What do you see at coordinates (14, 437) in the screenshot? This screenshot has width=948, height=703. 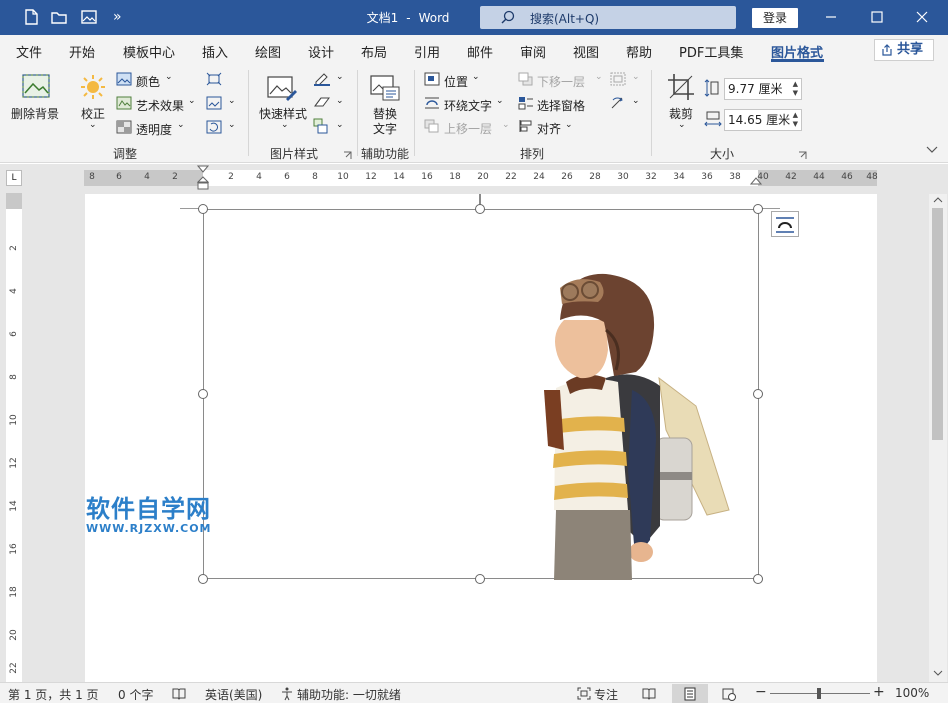 I see `vertical-ruler: 2 4 6 8 10 12 14 16 18 20 22` at bounding box center [14, 437].